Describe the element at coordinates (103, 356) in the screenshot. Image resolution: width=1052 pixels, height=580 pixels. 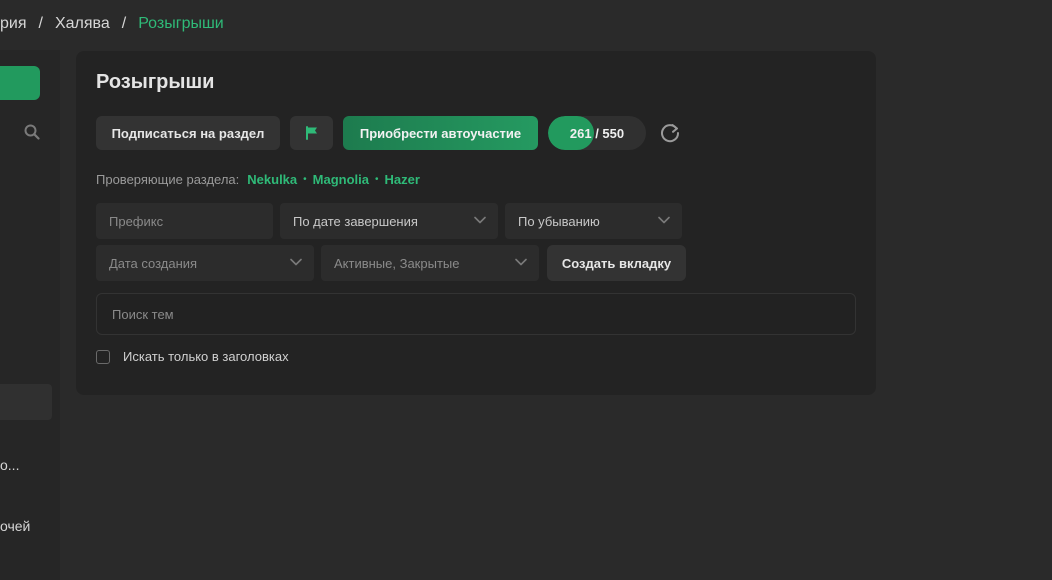
I see `titles-only-checkbox` at that location.